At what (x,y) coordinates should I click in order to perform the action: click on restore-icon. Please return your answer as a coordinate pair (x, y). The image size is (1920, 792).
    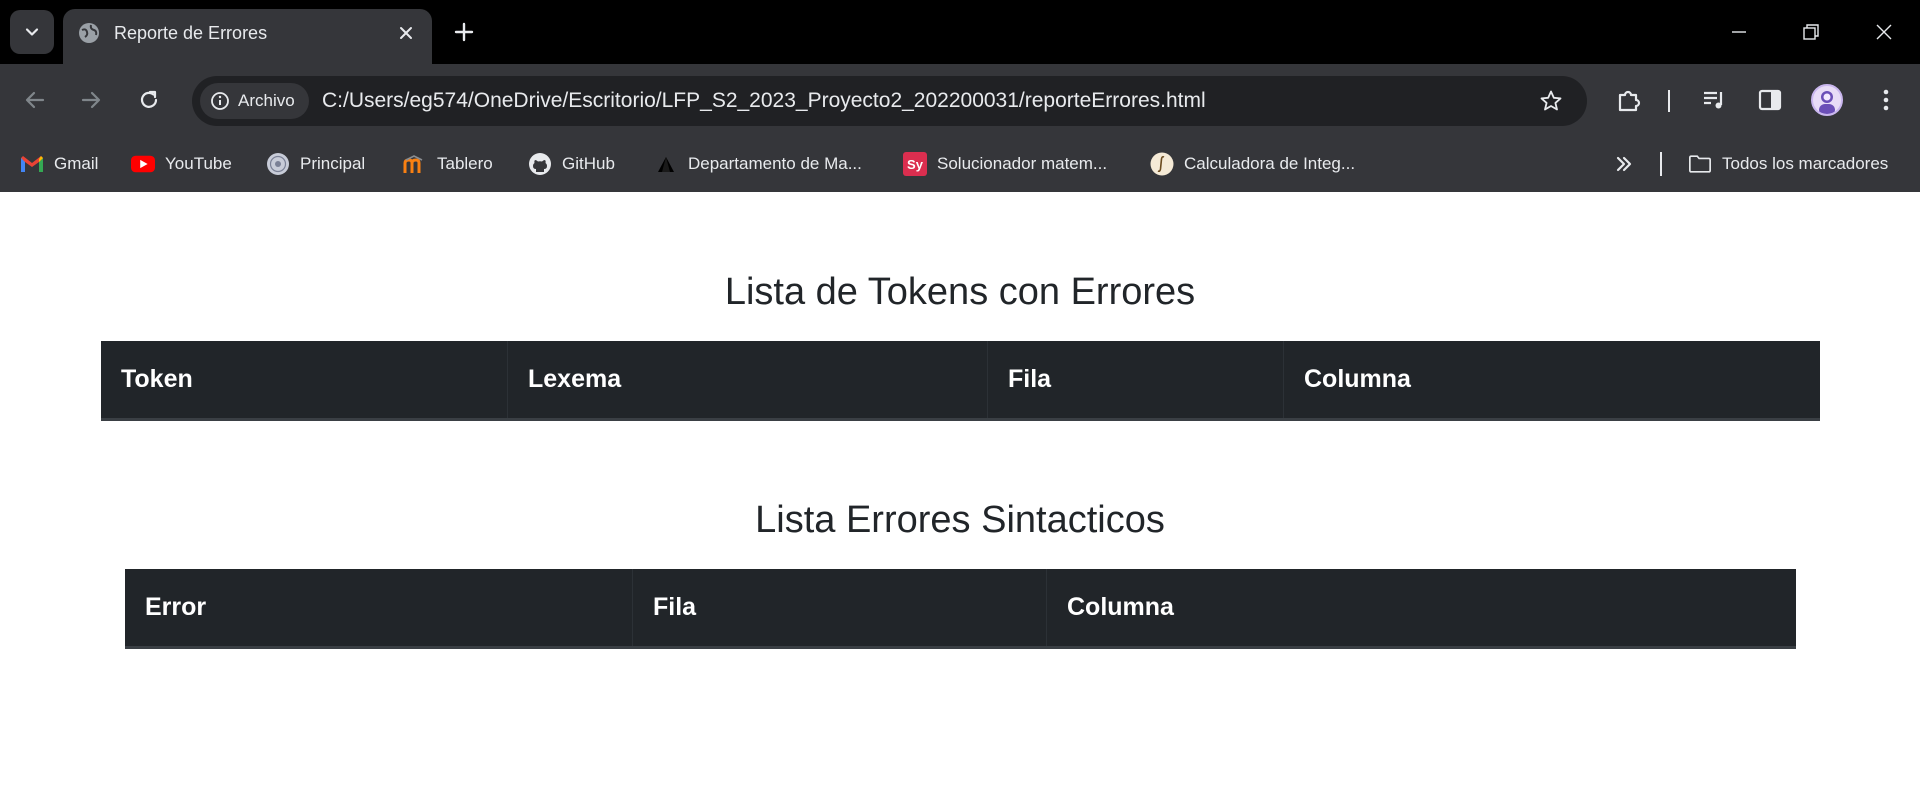
    Looking at the image, I should click on (1811, 32).